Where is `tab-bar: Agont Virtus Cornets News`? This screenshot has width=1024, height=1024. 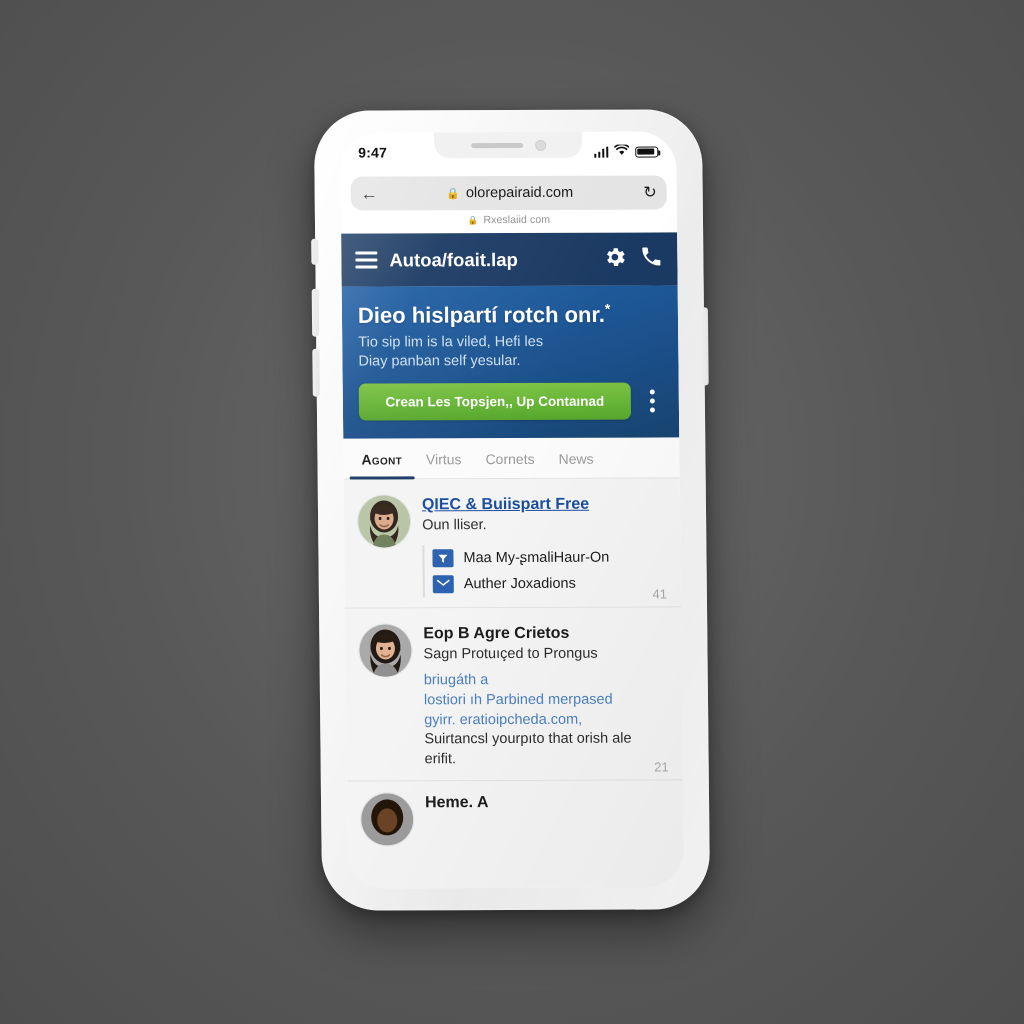
tab-bar: Agont Virtus Cornets News is located at coordinates (511, 458).